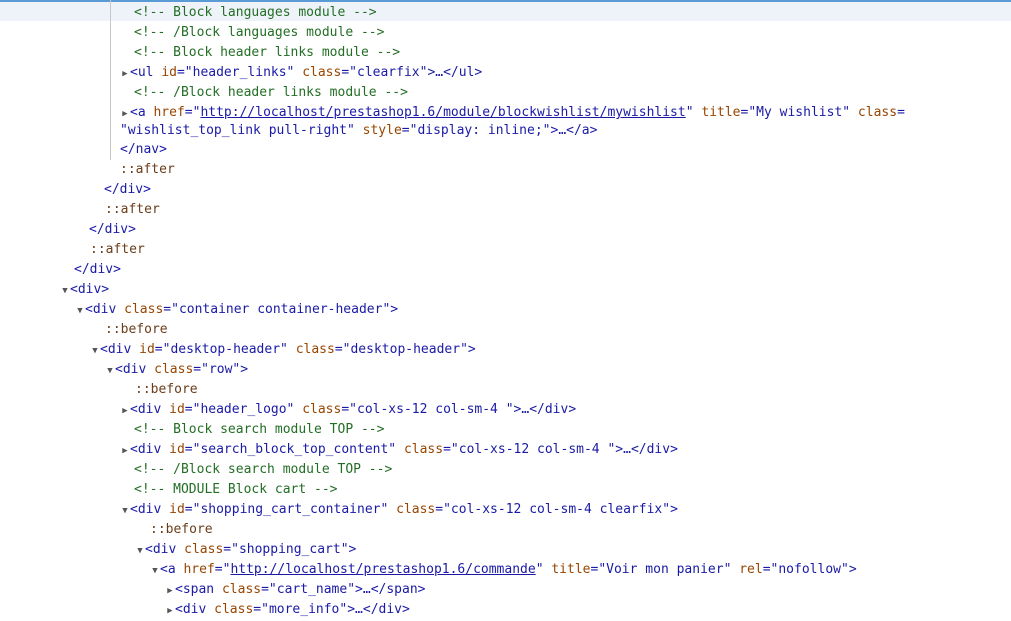  Describe the element at coordinates (84, 290) in the screenshot. I see `dom-node-div: ▼ <div>` at that location.